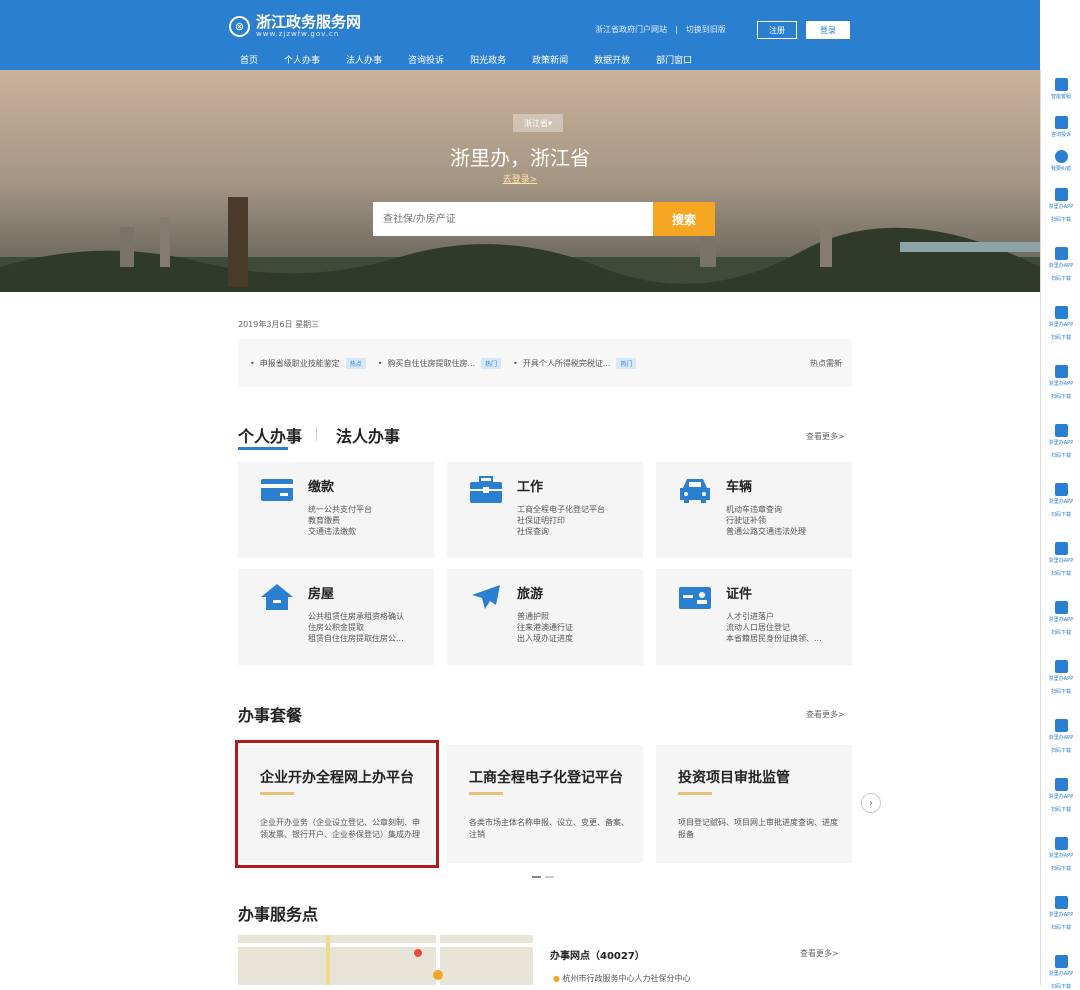 The image size is (1080, 990). What do you see at coordinates (754, 804) in the screenshot?
I see `package-card: 投资项目审批监管 项目登记赋码、项目网上审批进度查询、进度报备` at bounding box center [754, 804].